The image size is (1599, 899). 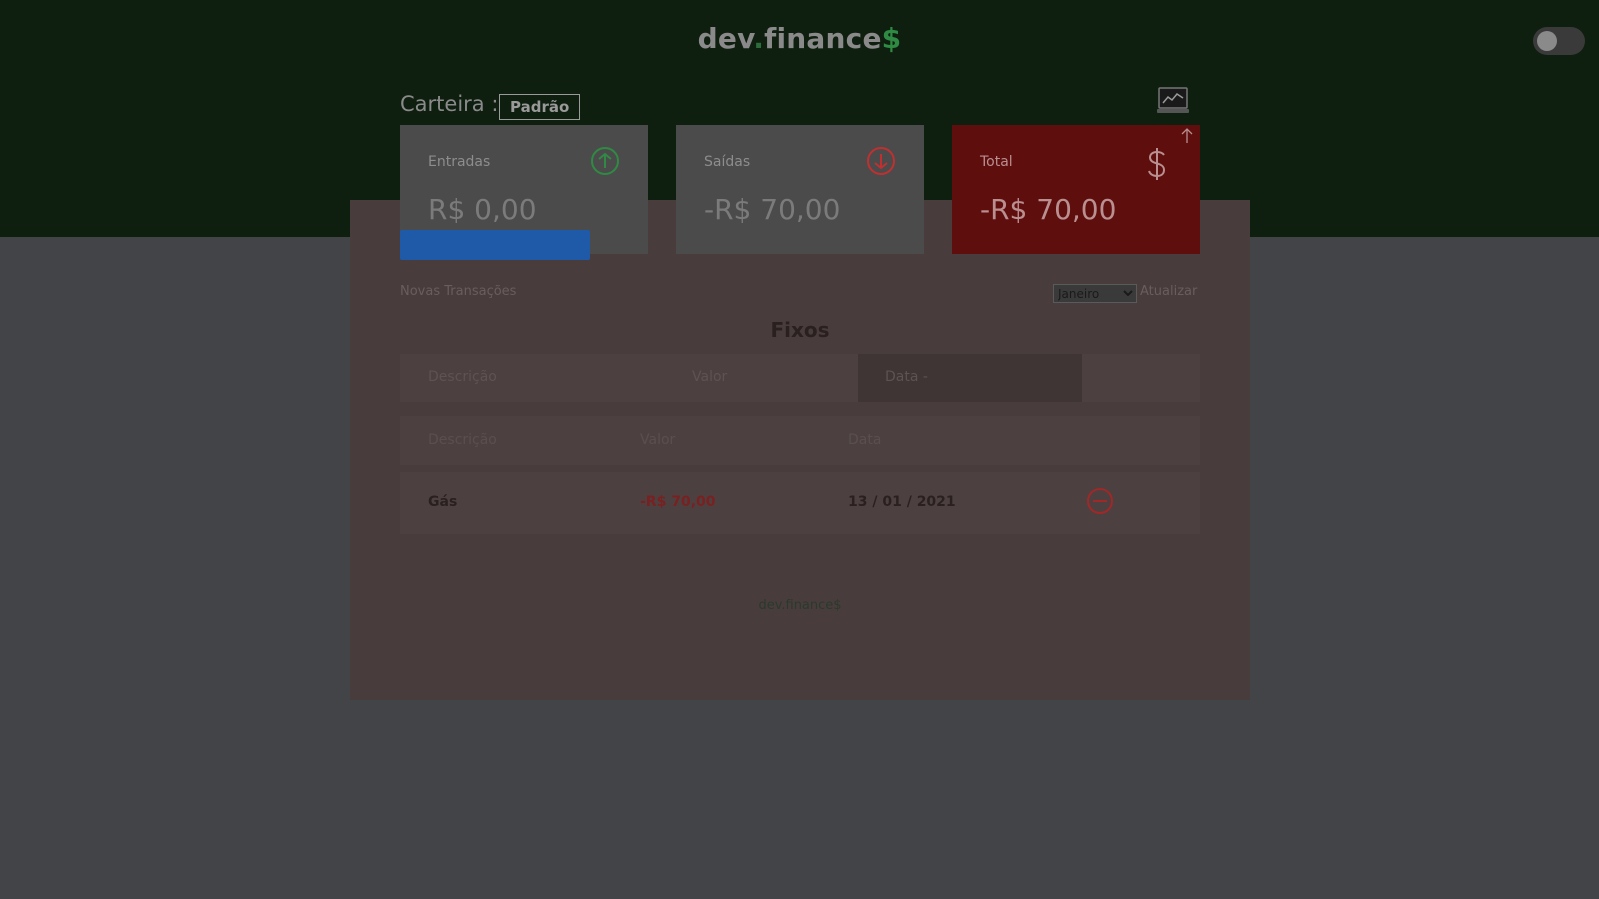 I want to click on row-description: Gás, so click(x=443, y=502).